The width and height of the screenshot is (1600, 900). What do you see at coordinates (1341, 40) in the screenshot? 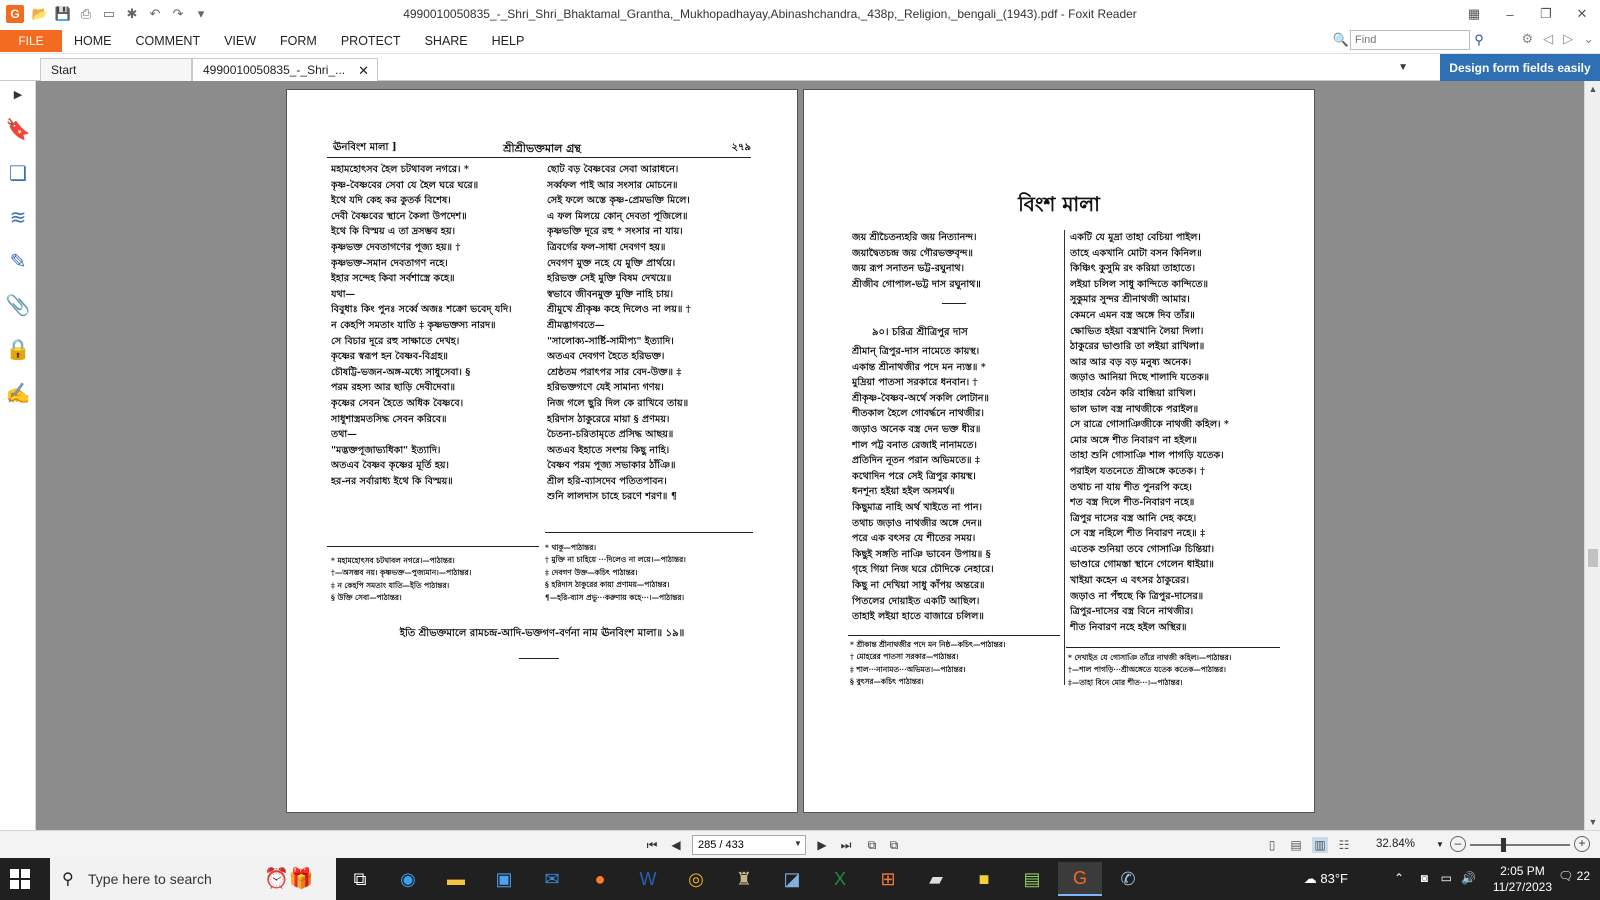
I see `find-panel-icon: 🔍` at bounding box center [1341, 40].